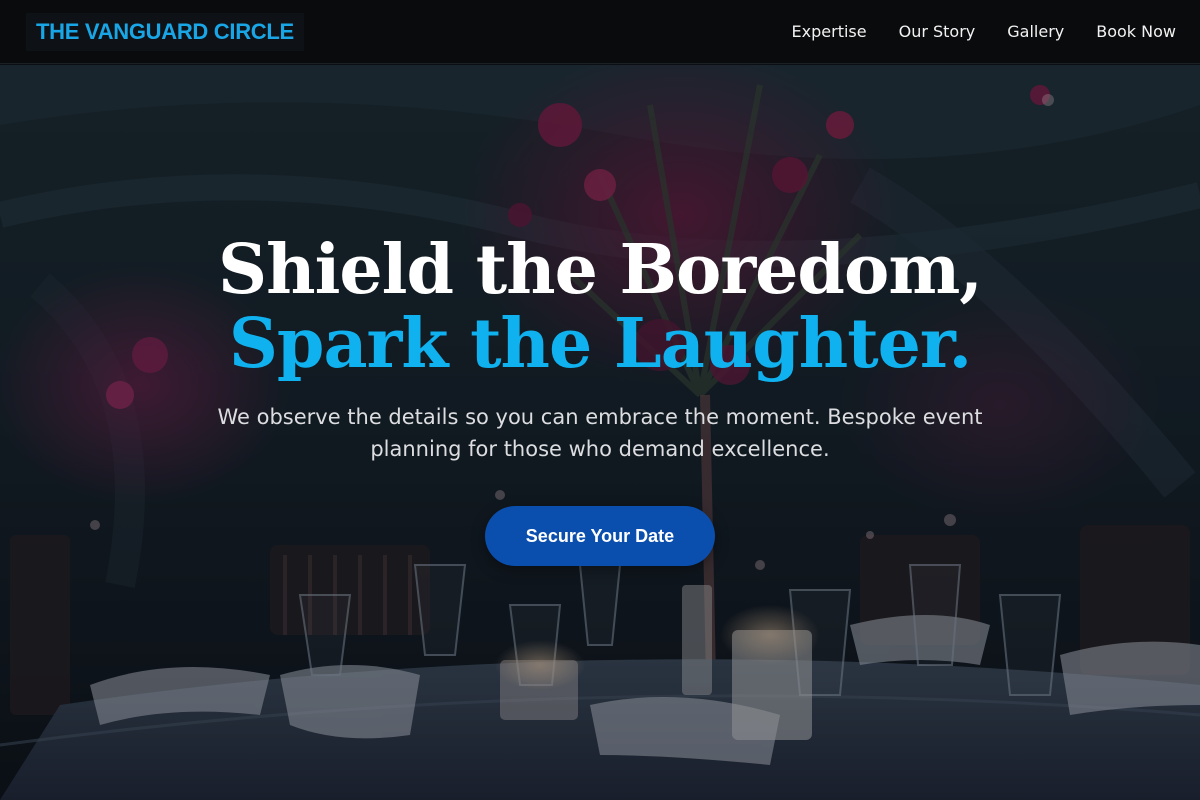  Describe the element at coordinates (937, 31) in the screenshot. I see `nav-link-our-story: Our Story` at that location.